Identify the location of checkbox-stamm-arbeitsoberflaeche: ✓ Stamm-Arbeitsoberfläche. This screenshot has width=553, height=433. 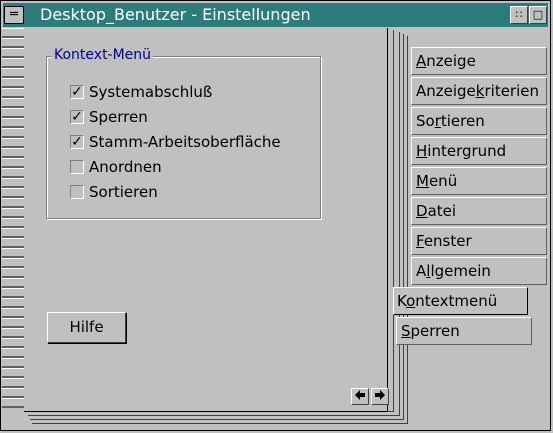
(175, 142).